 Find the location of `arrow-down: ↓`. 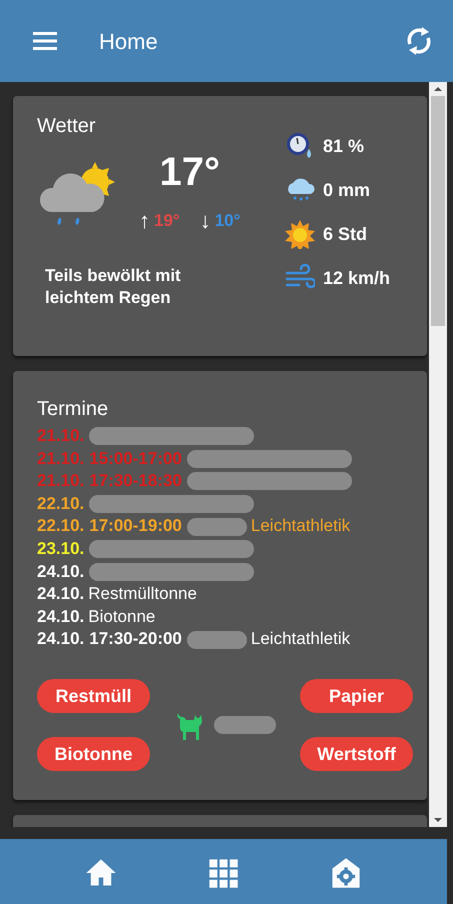

arrow-down: ↓ is located at coordinates (205, 221).